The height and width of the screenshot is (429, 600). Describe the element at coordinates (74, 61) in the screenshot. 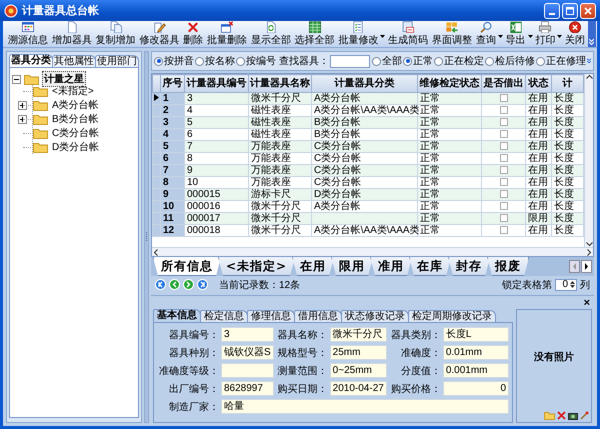

I see `panel-tab: 其他属性` at that location.